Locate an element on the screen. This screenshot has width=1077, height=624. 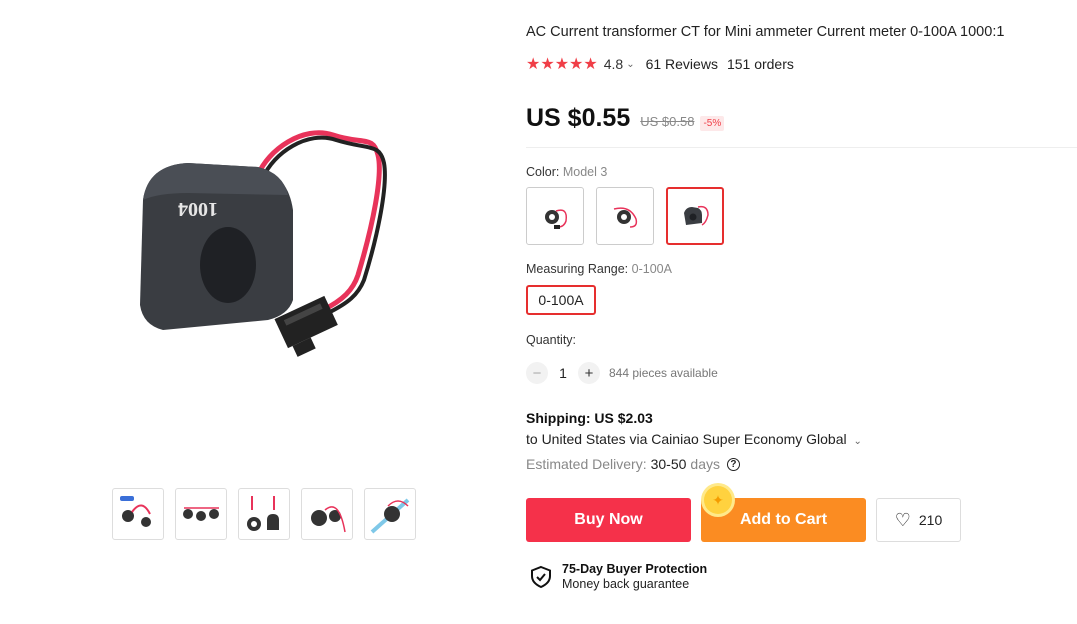
color-label: Color: Model 3 is located at coordinates (566, 172).